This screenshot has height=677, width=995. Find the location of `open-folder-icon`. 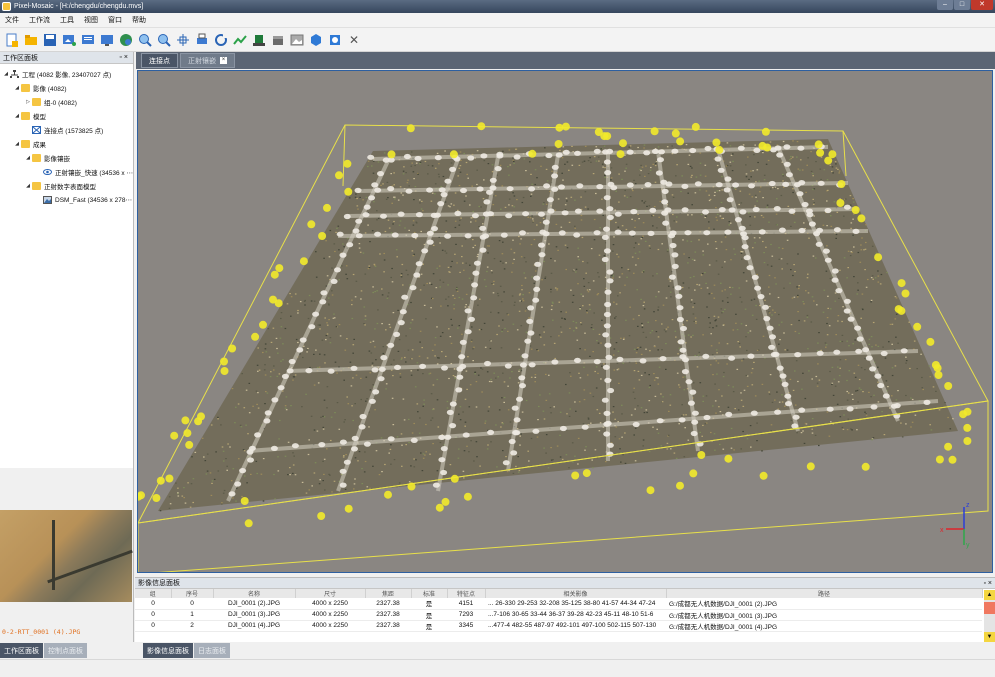

open-folder-icon is located at coordinates (31, 40).